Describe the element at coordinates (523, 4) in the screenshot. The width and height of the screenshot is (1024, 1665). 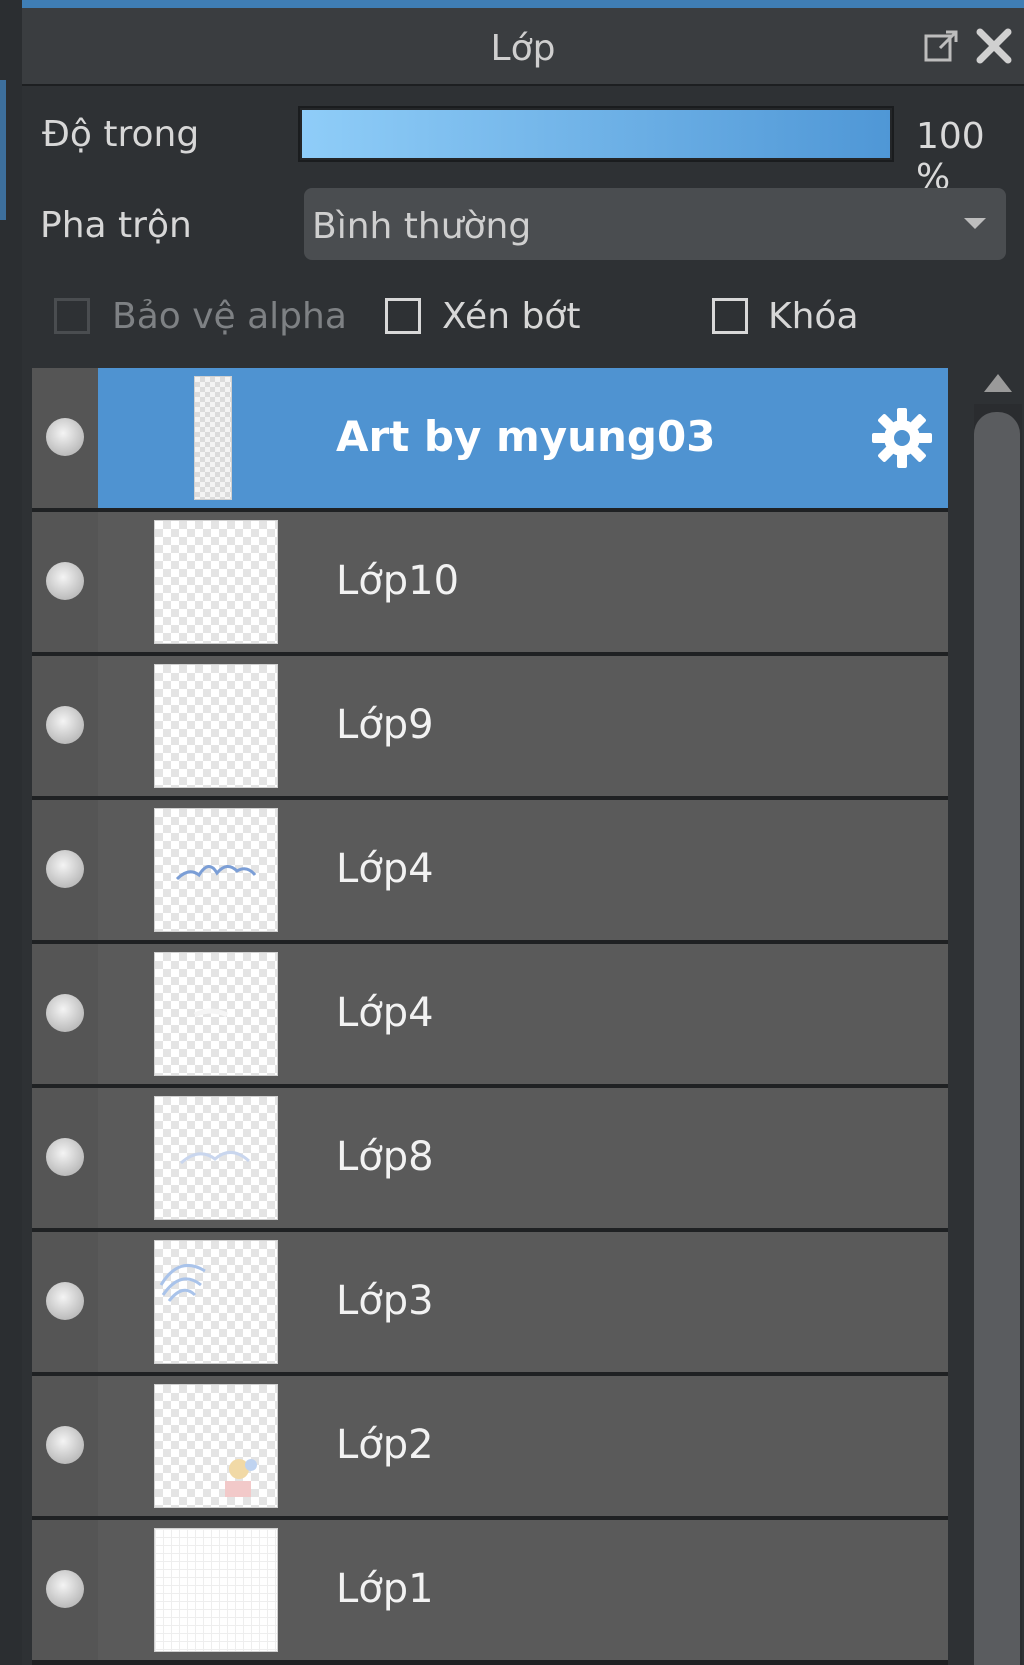
I see `panel-top-accent` at that location.